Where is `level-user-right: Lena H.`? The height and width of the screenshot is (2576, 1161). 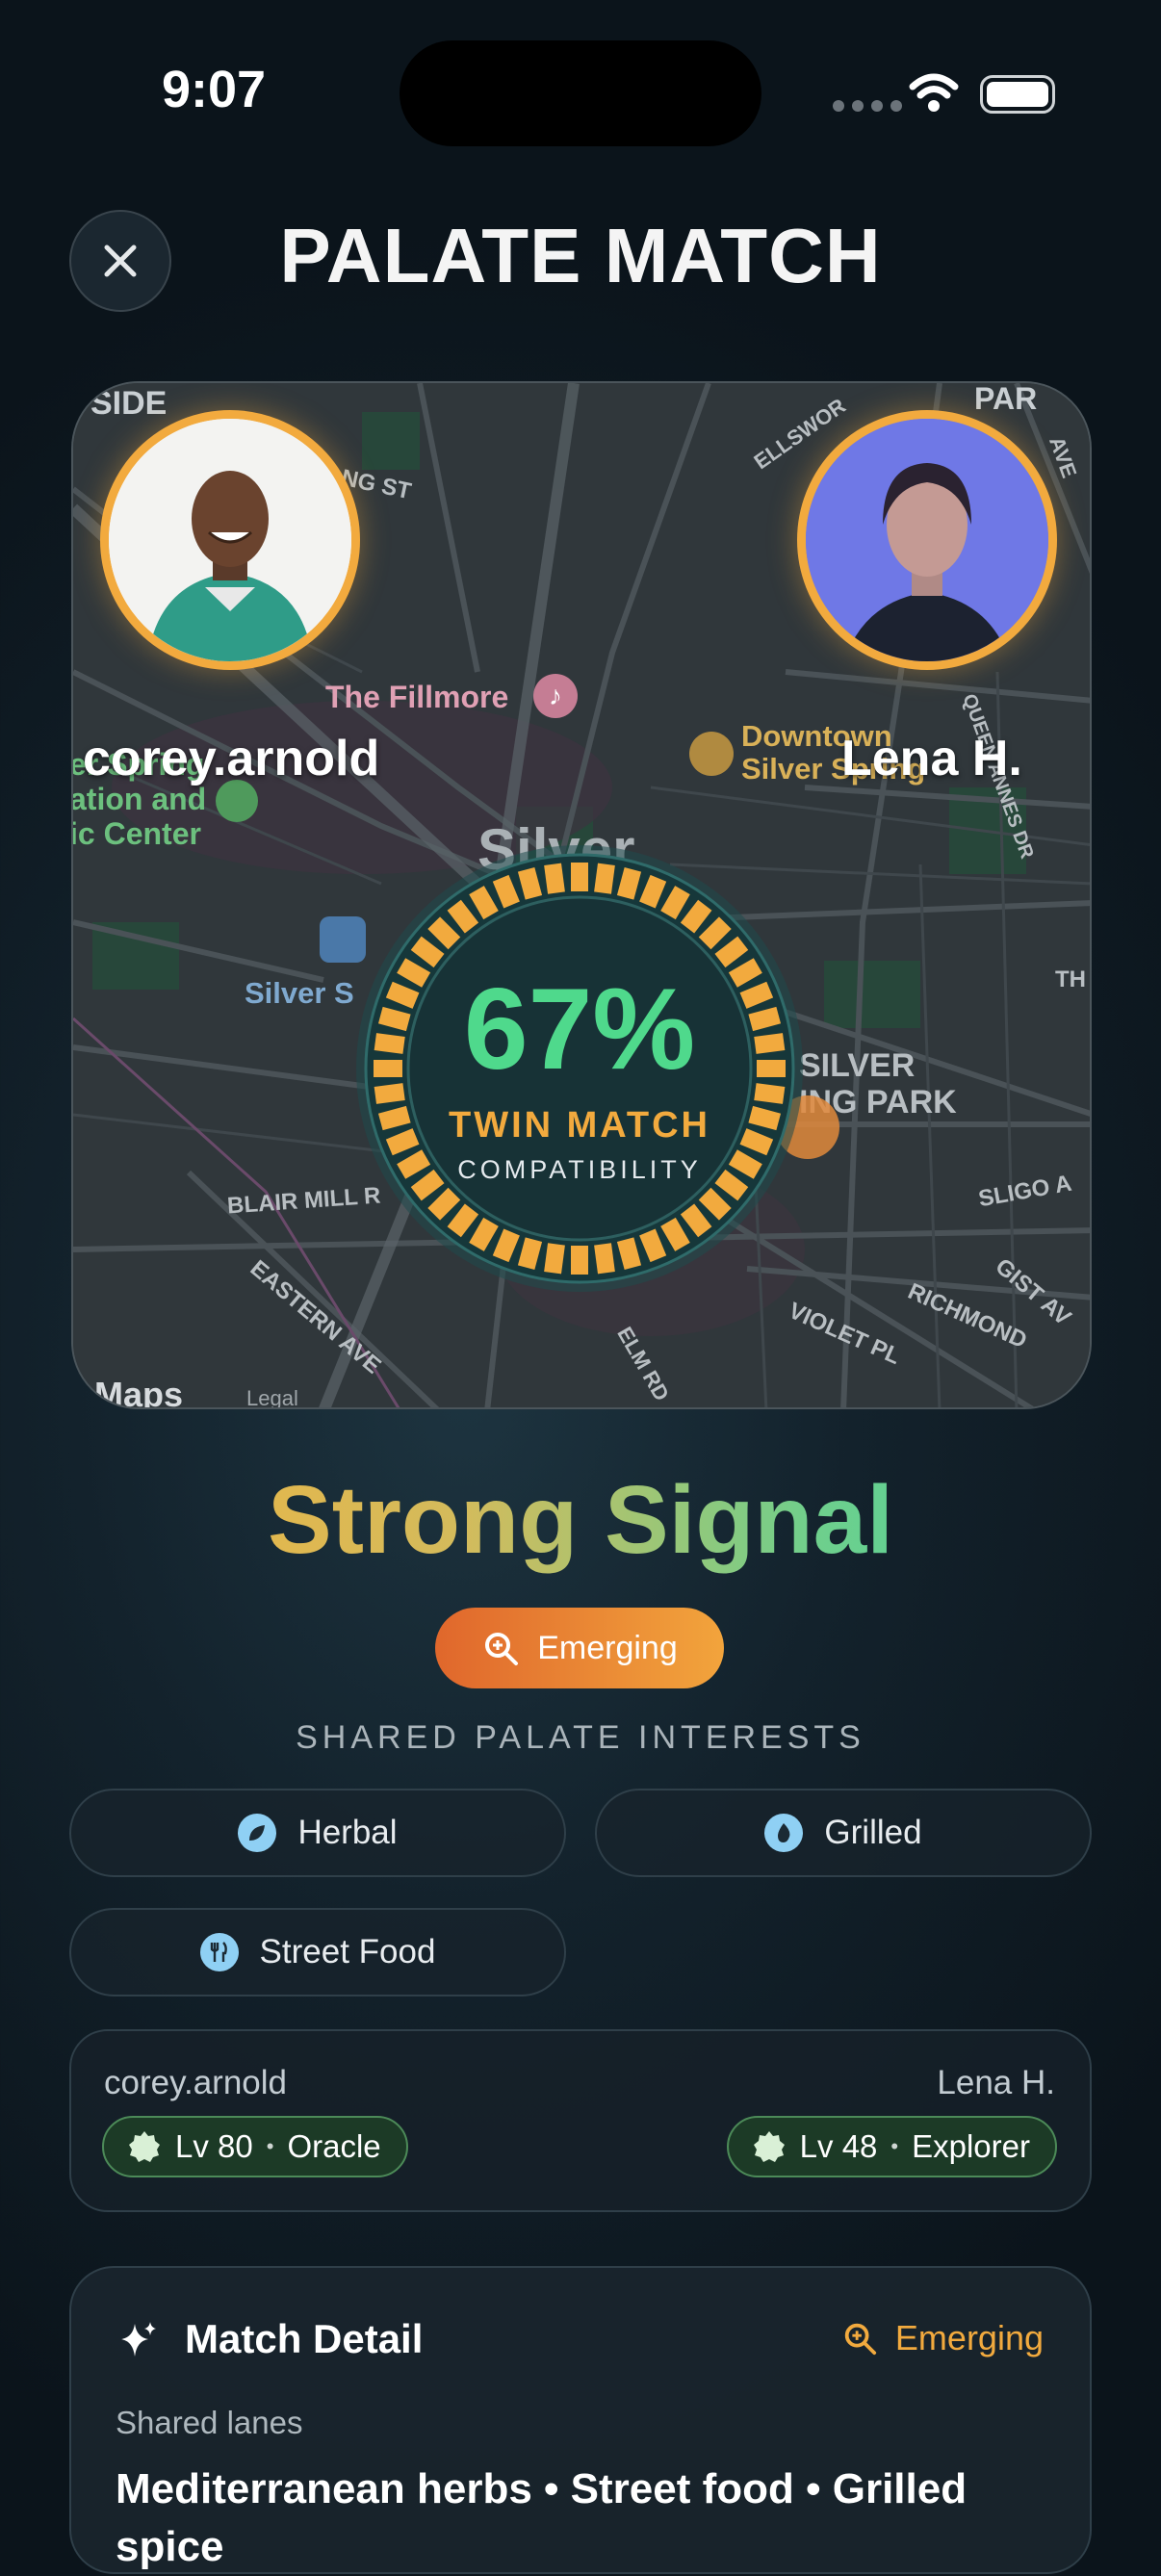 level-user-right: Lena H. is located at coordinates (996, 2083).